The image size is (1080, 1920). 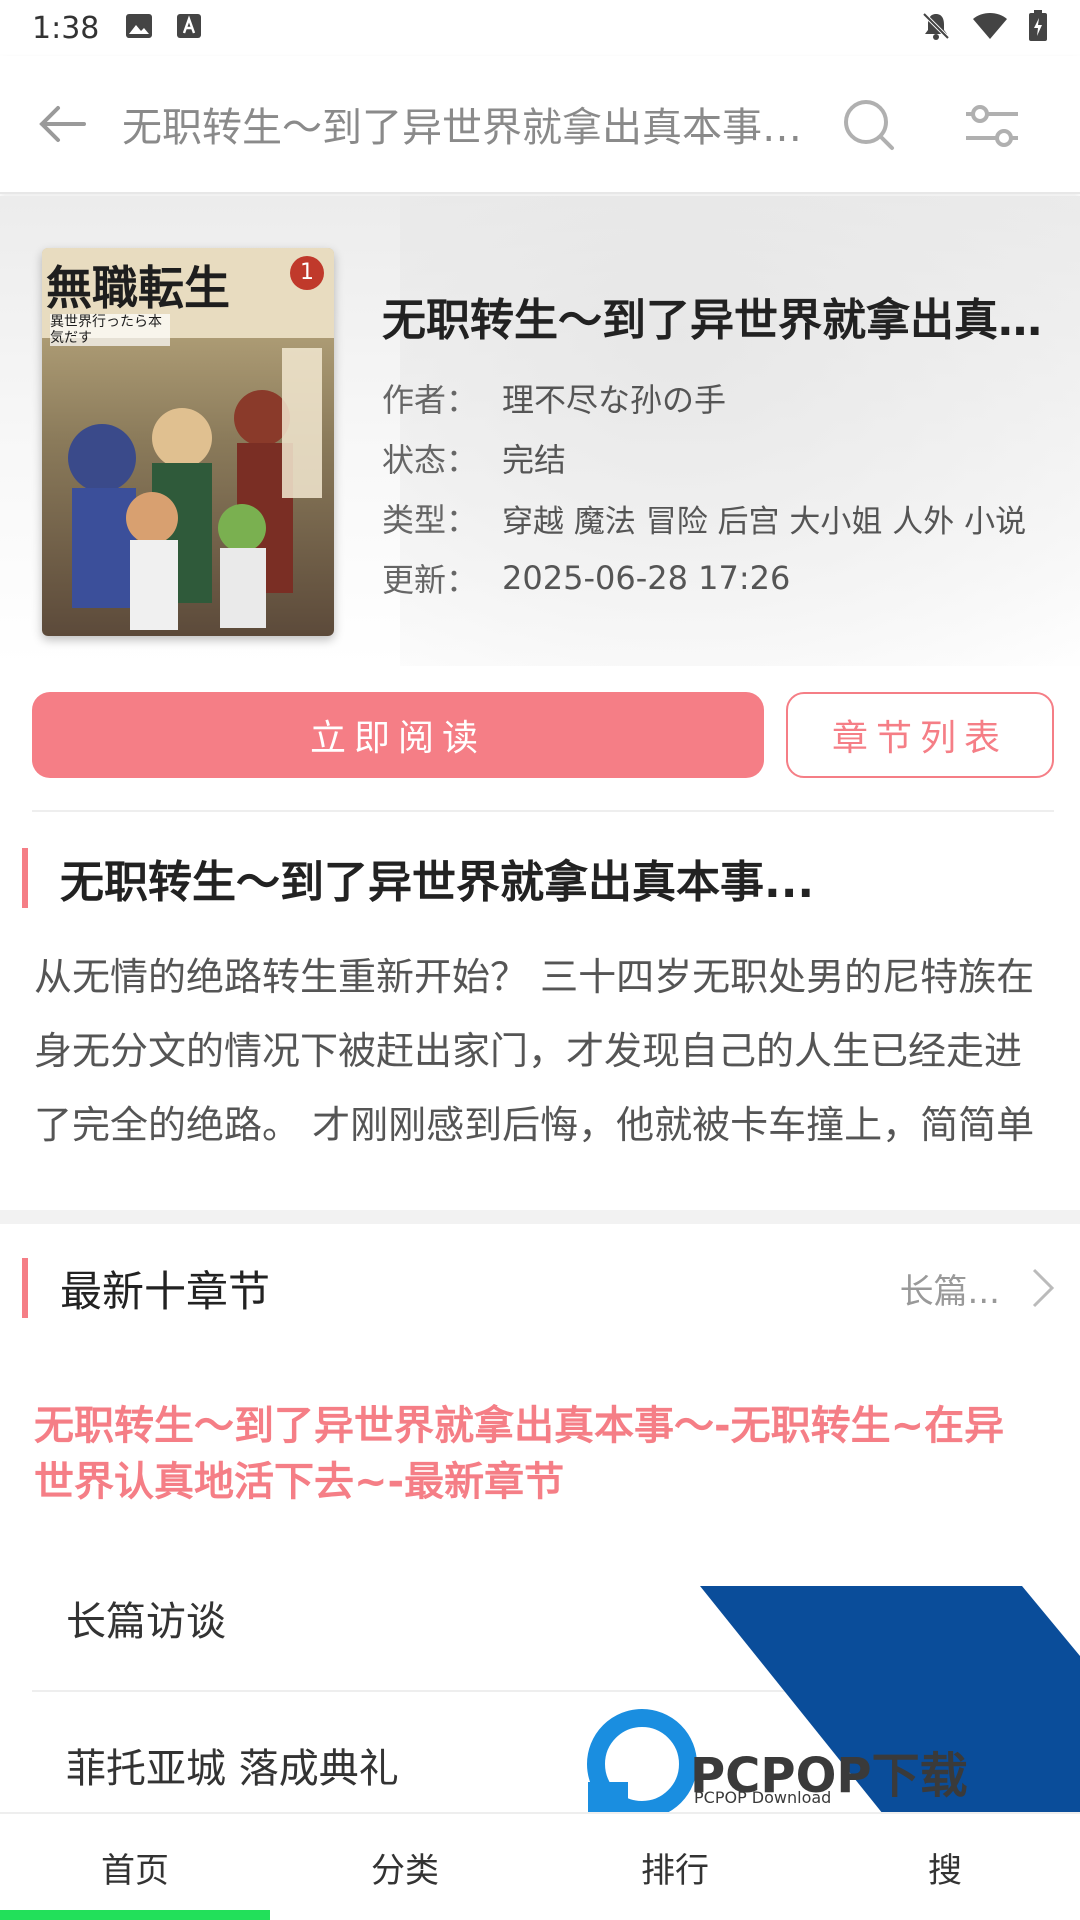 What do you see at coordinates (146, 1622) in the screenshot?
I see `chapter-item-label: 长篇访谈` at bounding box center [146, 1622].